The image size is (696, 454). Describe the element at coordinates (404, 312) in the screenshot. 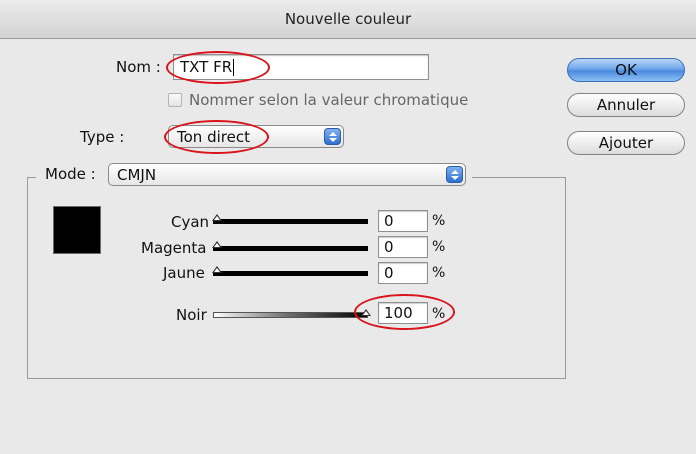

I see `highlight-ellipse-noir` at that location.